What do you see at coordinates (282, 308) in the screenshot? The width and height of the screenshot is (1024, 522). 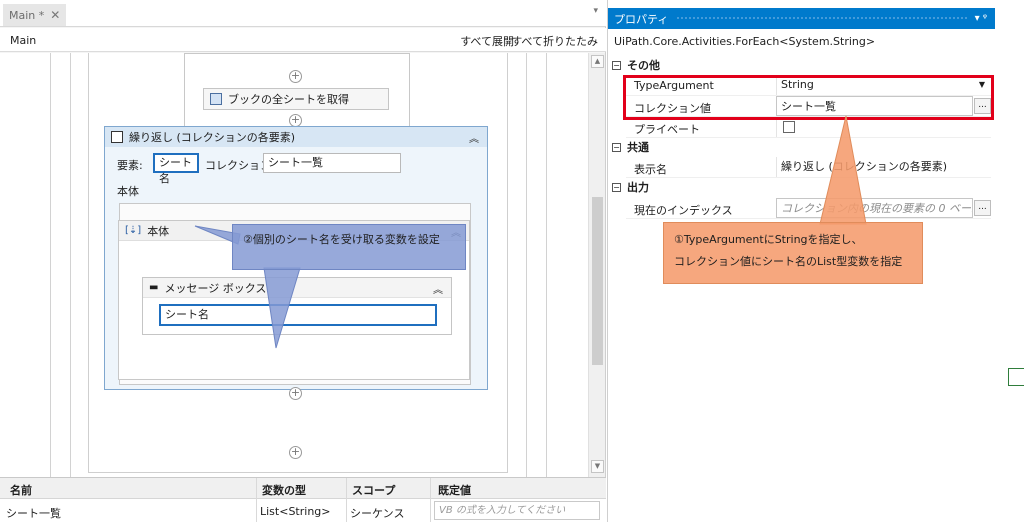 I see `callout-left-pointer` at bounding box center [282, 308].